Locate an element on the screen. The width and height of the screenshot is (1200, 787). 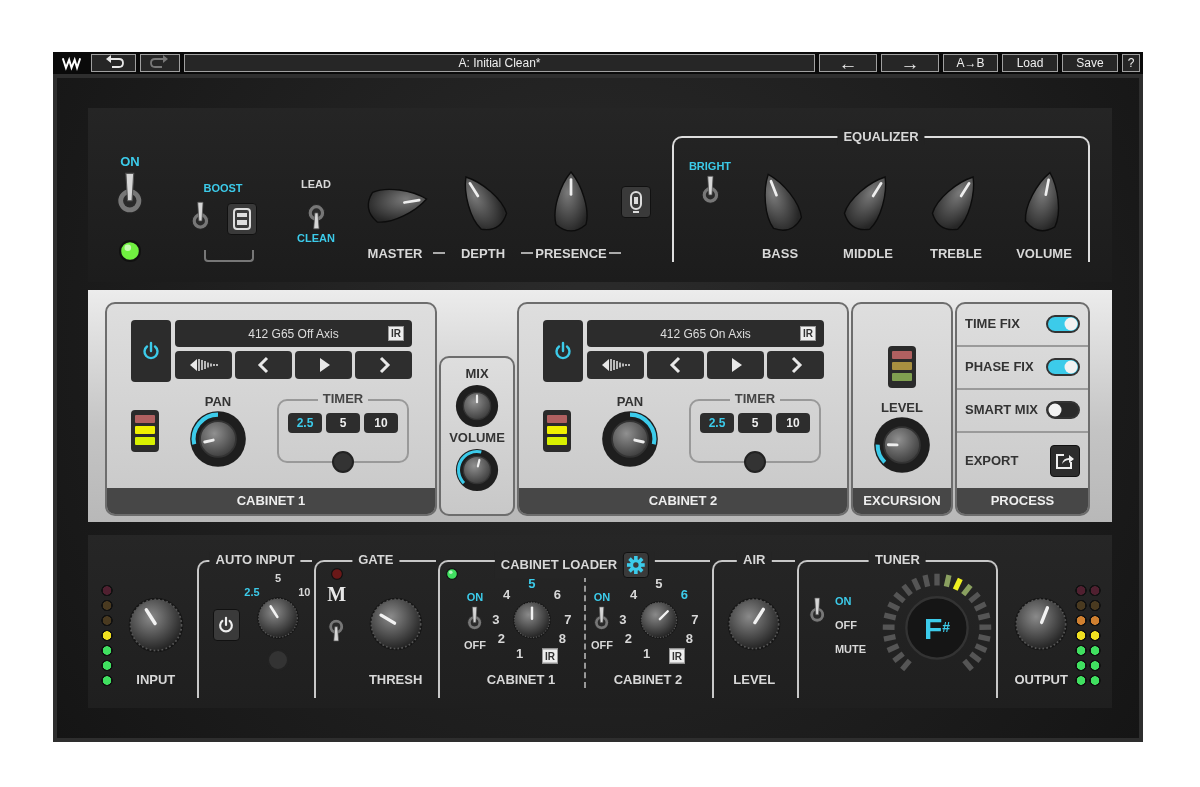
label: BOOST is located at coordinates (223, 188).